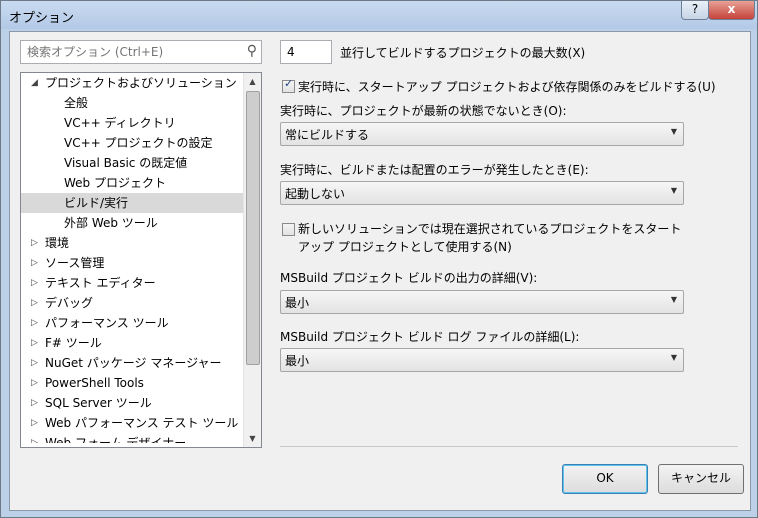 The width and height of the screenshot is (758, 518). Describe the element at coordinates (100, 283) in the screenshot. I see `tree-item-label: テキスト エディター` at that location.